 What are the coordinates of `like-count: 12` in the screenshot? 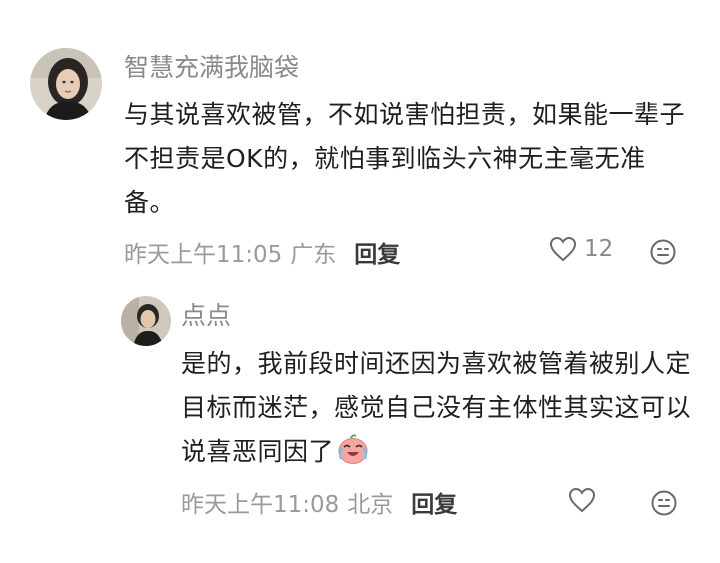 It's located at (599, 249).